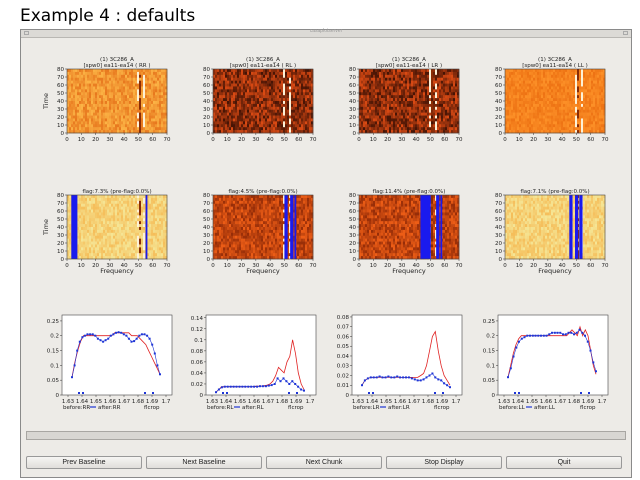  Describe the element at coordinates (26, 33) in the screenshot. I see `window-menu-icon` at that location.